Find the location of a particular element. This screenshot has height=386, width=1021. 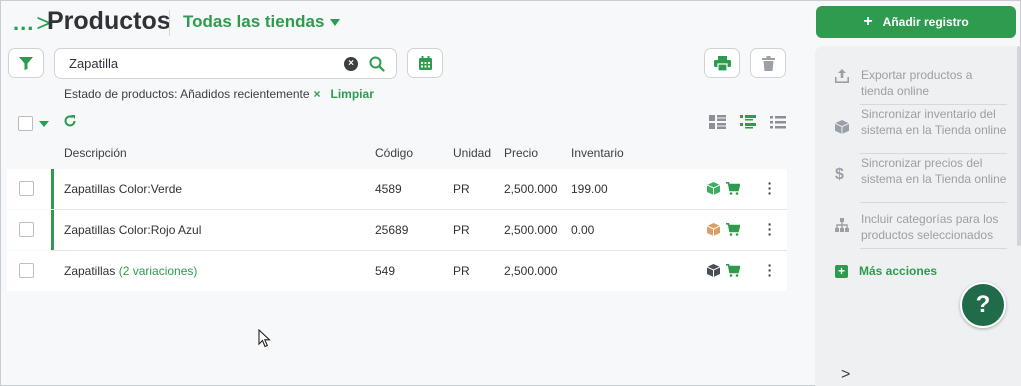

trash-icon is located at coordinates (768, 63).